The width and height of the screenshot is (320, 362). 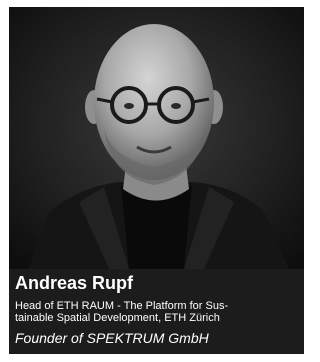 What do you see at coordinates (122, 306) in the screenshot?
I see `speaker-role-line: Head of ETH RAUM - The Platform for Sus-` at bounding box center [122, 306].